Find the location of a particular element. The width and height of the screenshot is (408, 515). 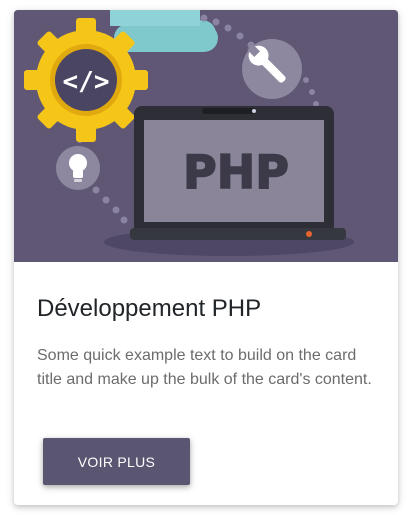

gear-code-text: </> is located at coordinates (86, 82).